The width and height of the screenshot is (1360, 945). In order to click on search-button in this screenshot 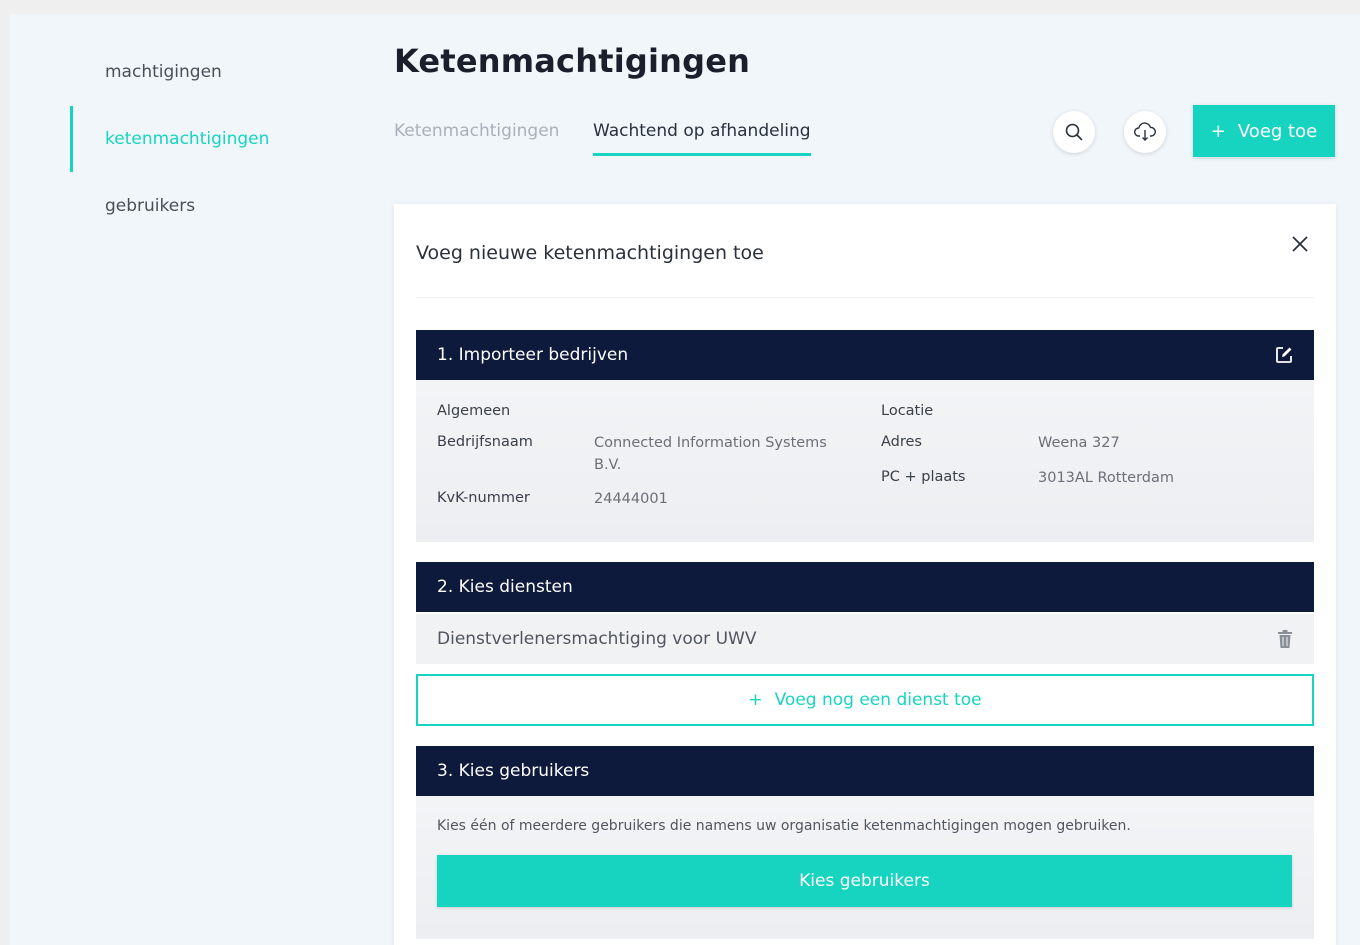, I will do `click(1074, 132)`.